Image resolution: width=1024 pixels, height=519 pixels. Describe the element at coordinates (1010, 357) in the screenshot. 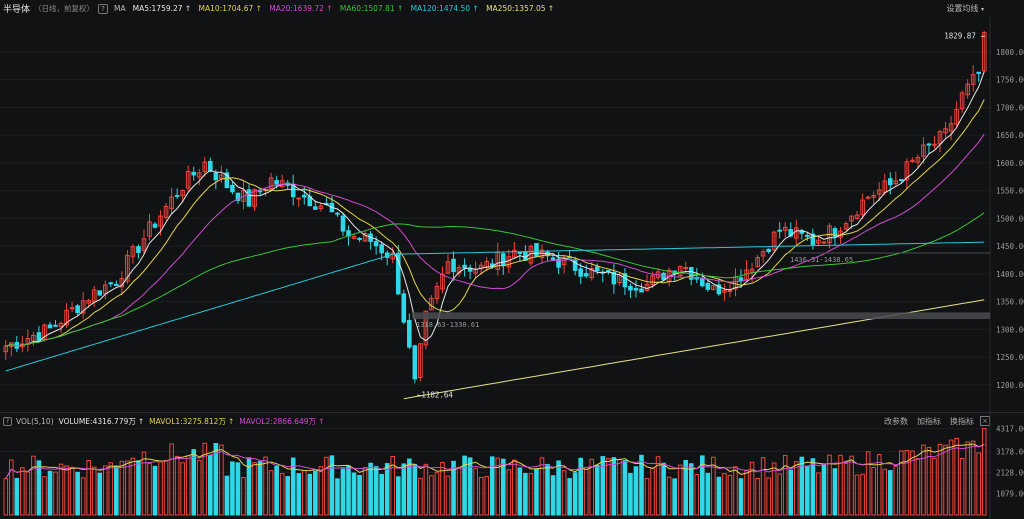

I see `y-tick-label: 1250.00` at that location.